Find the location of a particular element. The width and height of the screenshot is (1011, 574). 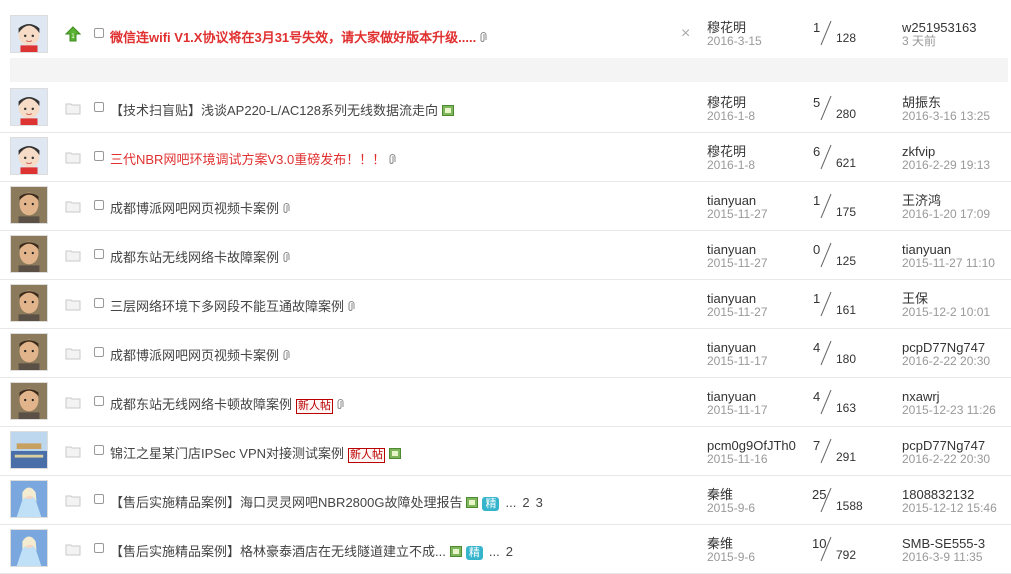

last-reply-user: SMB-SE555-3 is located at coordinates (943, 543).